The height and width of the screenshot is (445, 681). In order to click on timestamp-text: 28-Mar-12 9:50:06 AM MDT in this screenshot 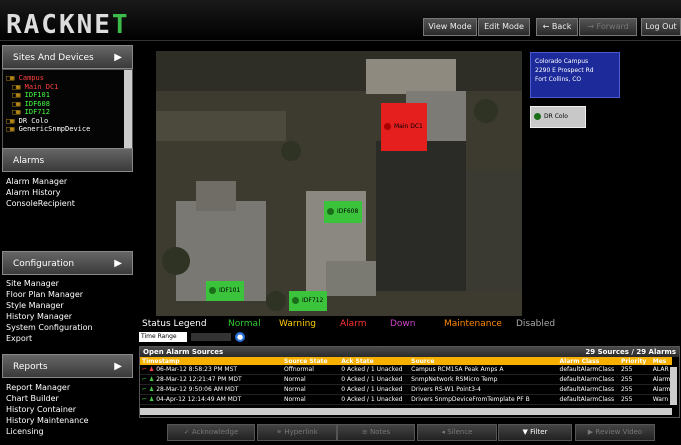, I will do `click(197, 389)`.